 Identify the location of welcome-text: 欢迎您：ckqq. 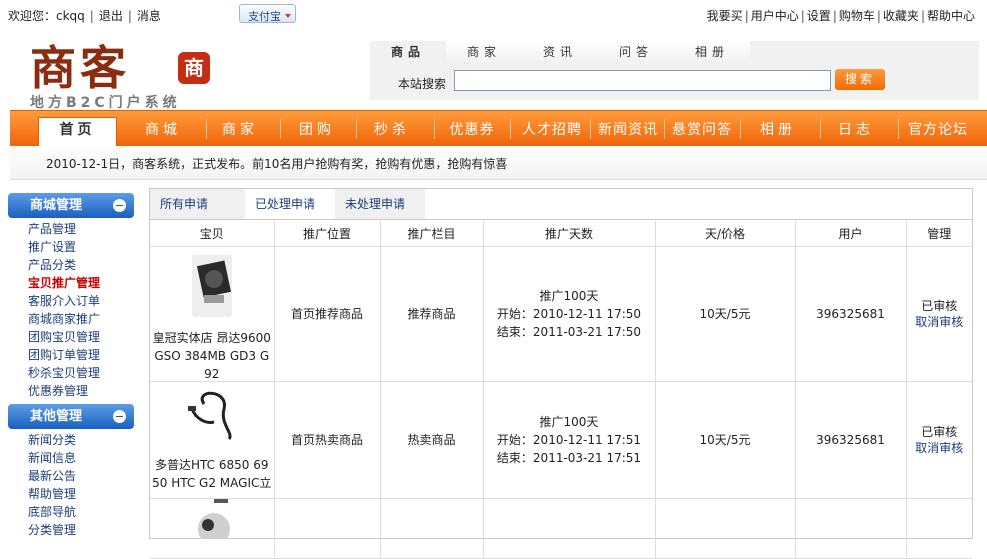
(46, 16).